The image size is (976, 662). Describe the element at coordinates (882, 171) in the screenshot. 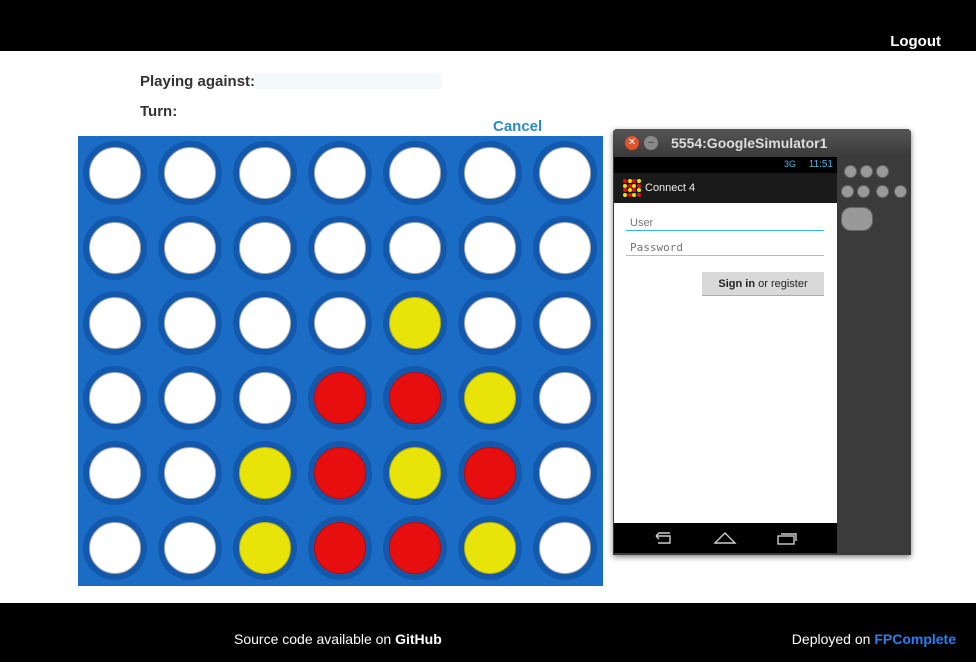

I see `power-icon` at that location.